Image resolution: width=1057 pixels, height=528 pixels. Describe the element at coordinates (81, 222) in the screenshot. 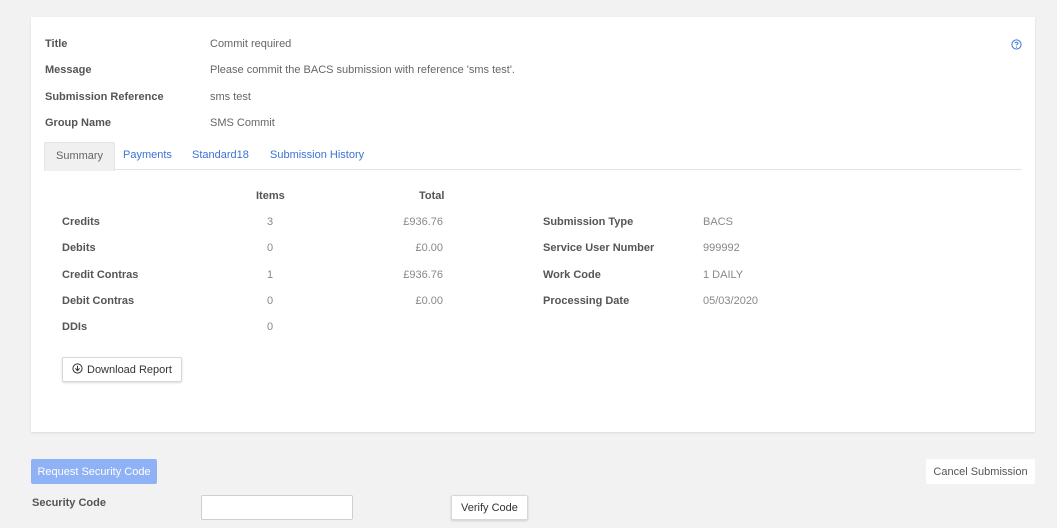

I see `row-label-credits: Credits` at that location.